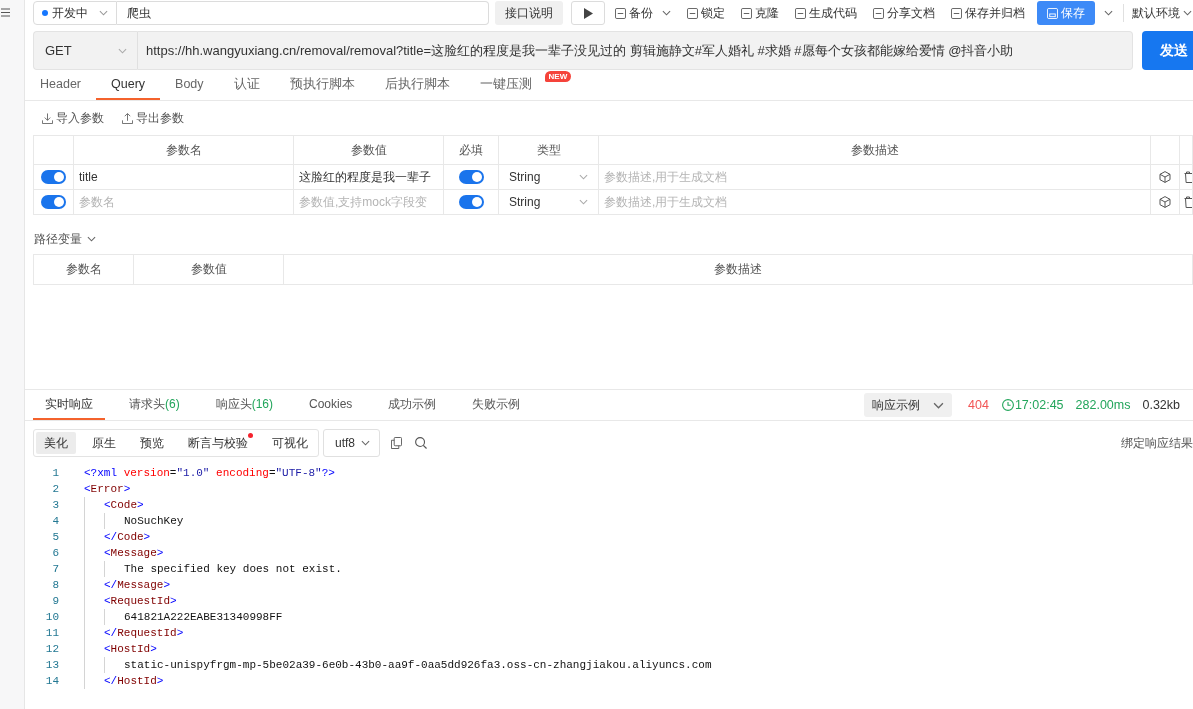 The width and height of the screenshot is (1193, 709). Describe the element at coordinates (128, 85) in the screenshot. I see `request-tab: Query` at that location.